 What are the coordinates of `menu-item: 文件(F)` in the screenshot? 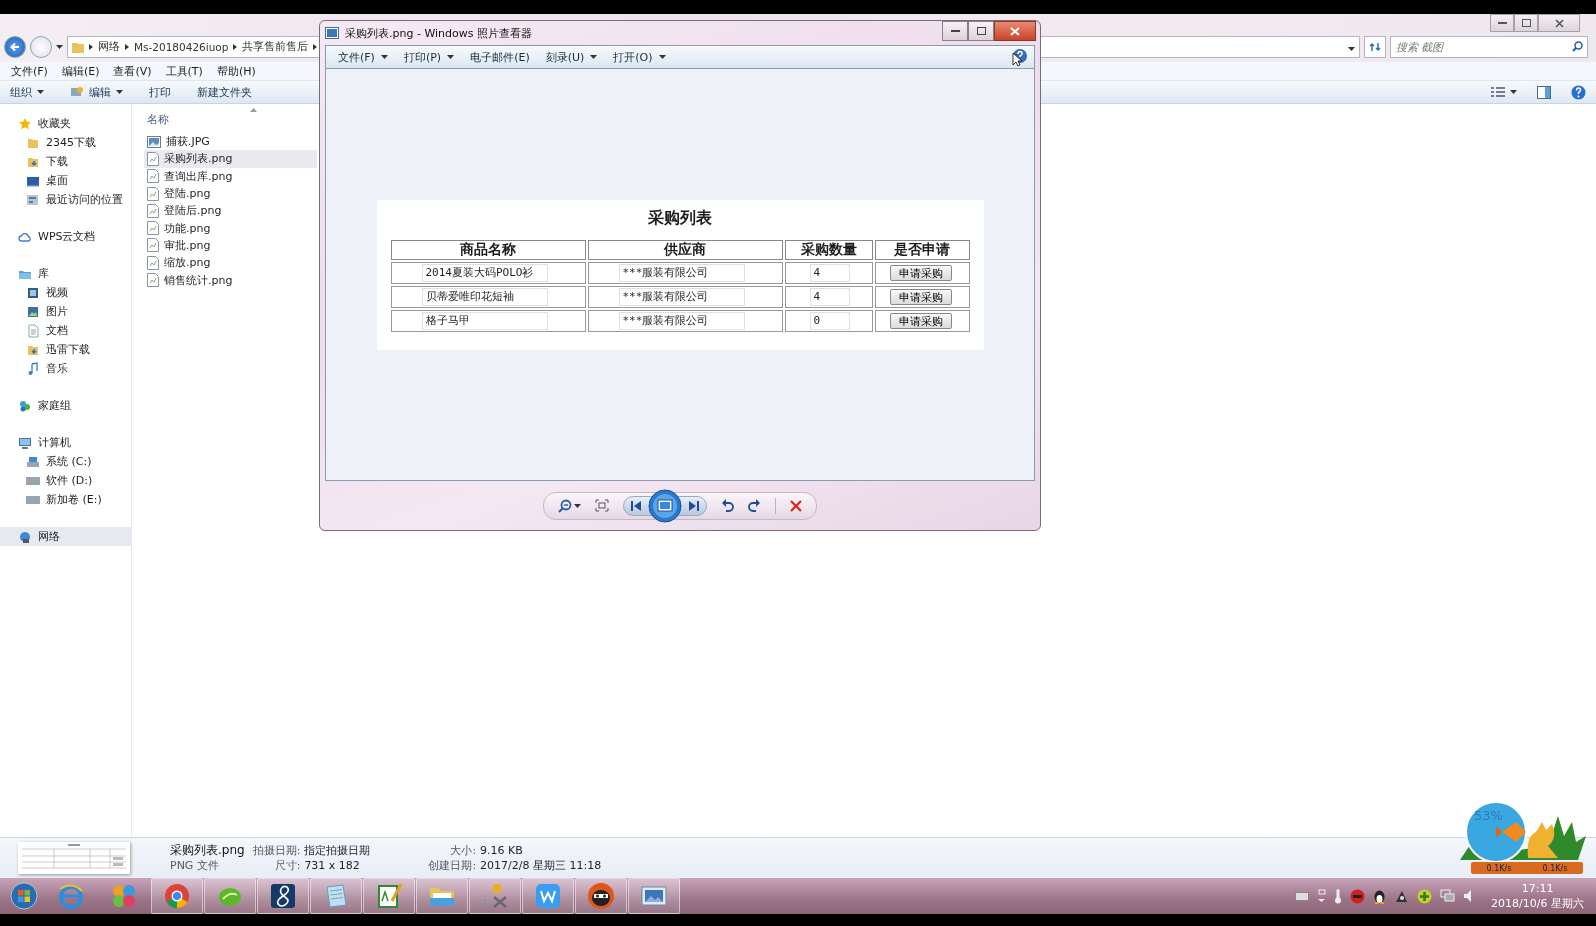 It's located at (29, 71).